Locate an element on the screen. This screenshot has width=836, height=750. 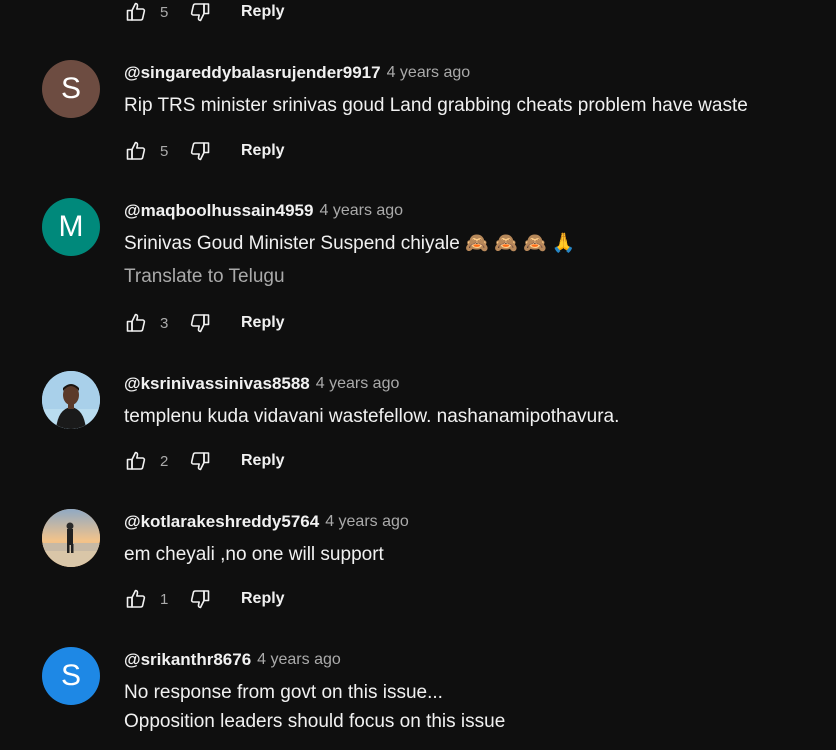
like-count: 3 is located at coordinates (164, 323).